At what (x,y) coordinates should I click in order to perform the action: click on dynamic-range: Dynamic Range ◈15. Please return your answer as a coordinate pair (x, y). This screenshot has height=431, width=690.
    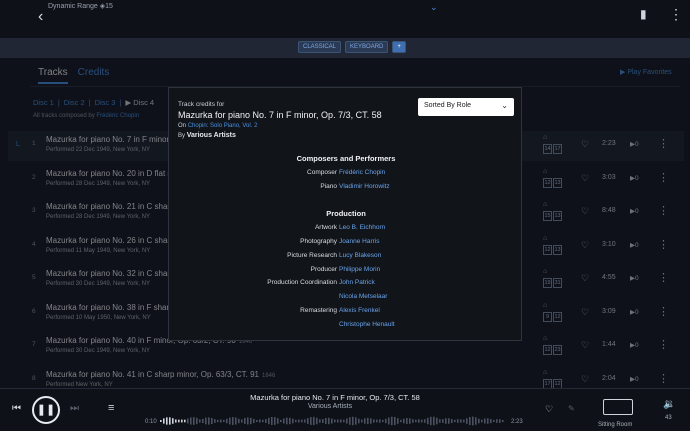
    Looking at the image, I should click on (80, 6).